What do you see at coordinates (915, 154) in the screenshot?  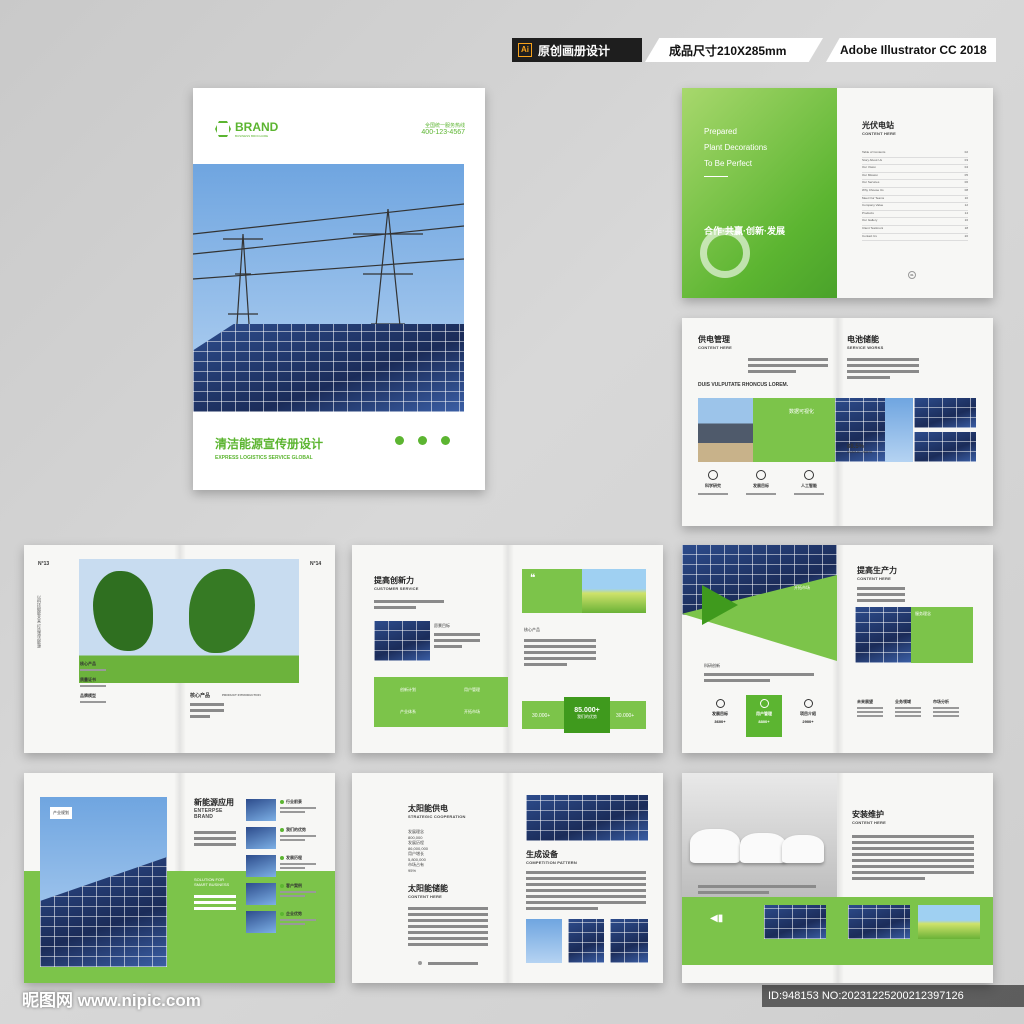 I see `toc-row: Table of Contents 02` at bounding box center [915, 154].